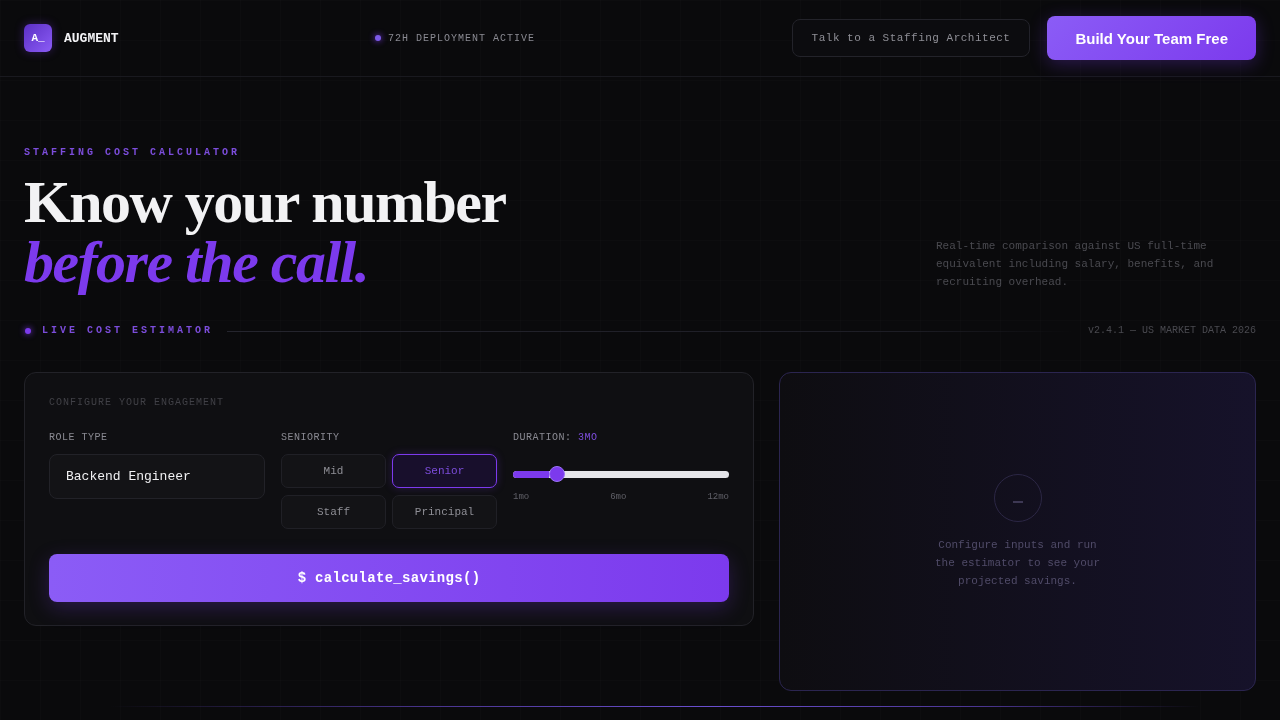 The image size is (1280, 720). I want to click on seniority-option: Mid, so click(333, 471).